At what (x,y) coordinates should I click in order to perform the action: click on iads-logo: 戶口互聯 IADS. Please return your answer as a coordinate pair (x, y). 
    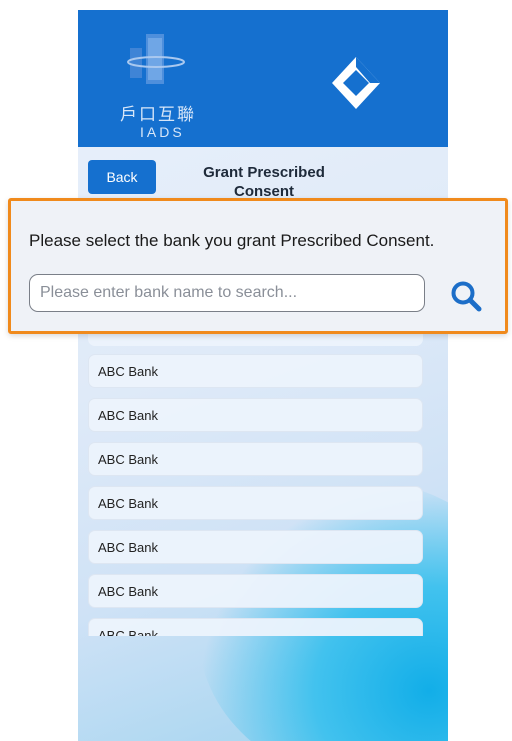
    Looking at the image, I should click on (158, 85).